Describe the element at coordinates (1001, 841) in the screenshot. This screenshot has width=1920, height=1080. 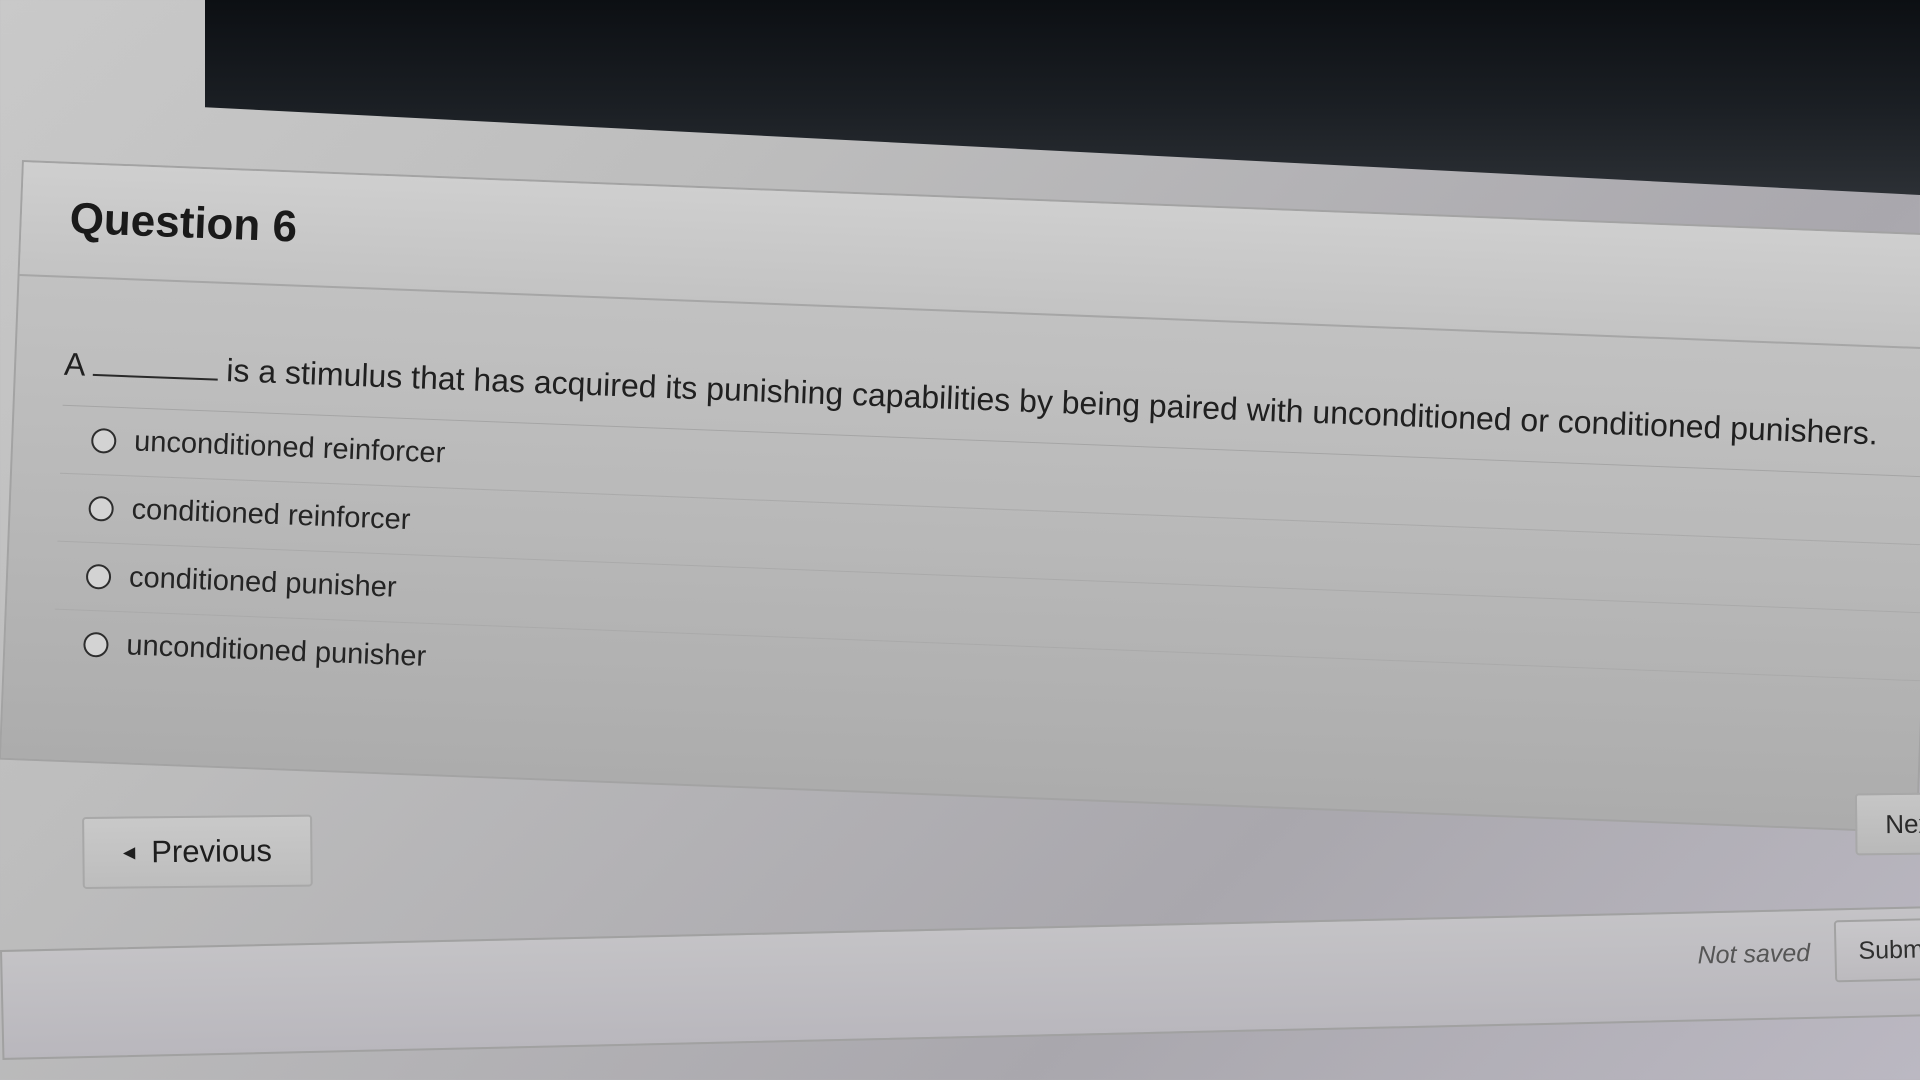
I see `question-navigation: ◀ Previous Next` at that location.